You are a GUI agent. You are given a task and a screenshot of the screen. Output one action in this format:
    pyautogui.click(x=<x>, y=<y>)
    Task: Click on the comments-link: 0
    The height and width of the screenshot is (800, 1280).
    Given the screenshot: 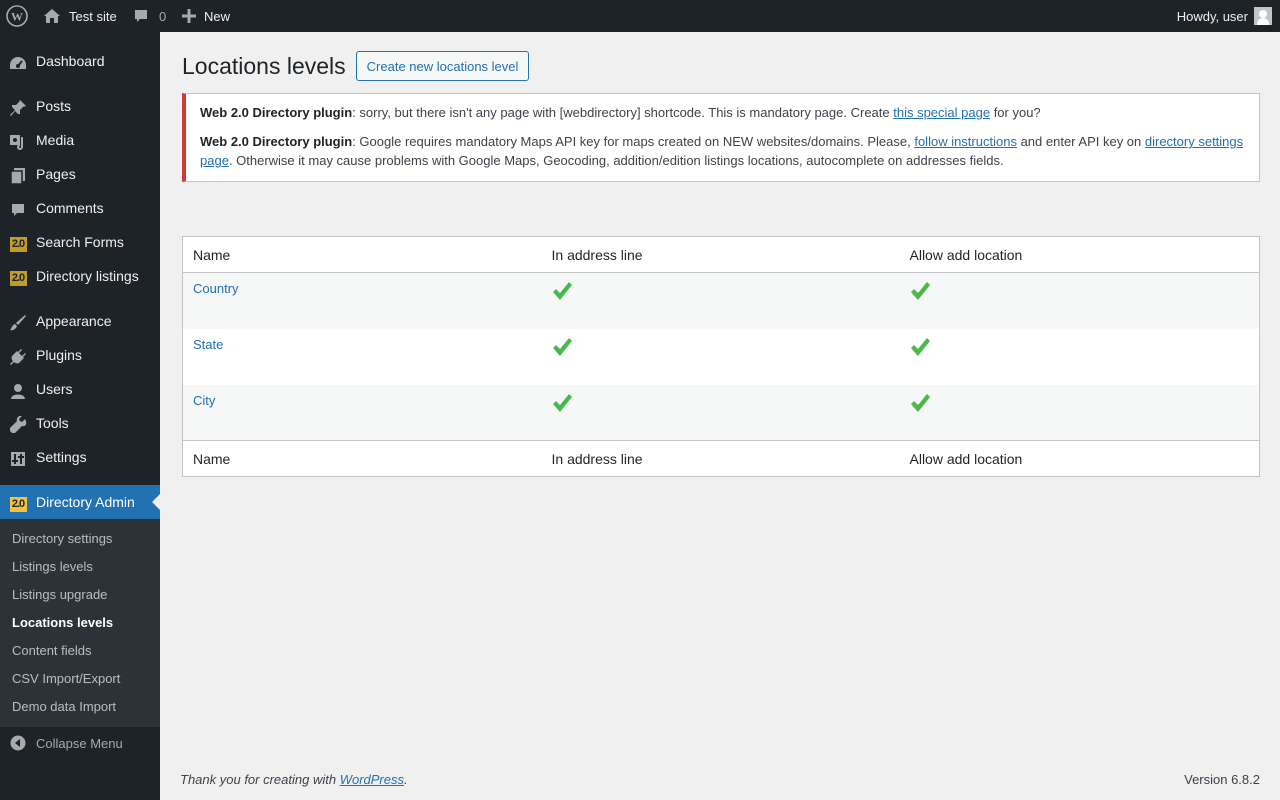 What is the action you would take?
    pyautogui.click(x=149, y=16)
    